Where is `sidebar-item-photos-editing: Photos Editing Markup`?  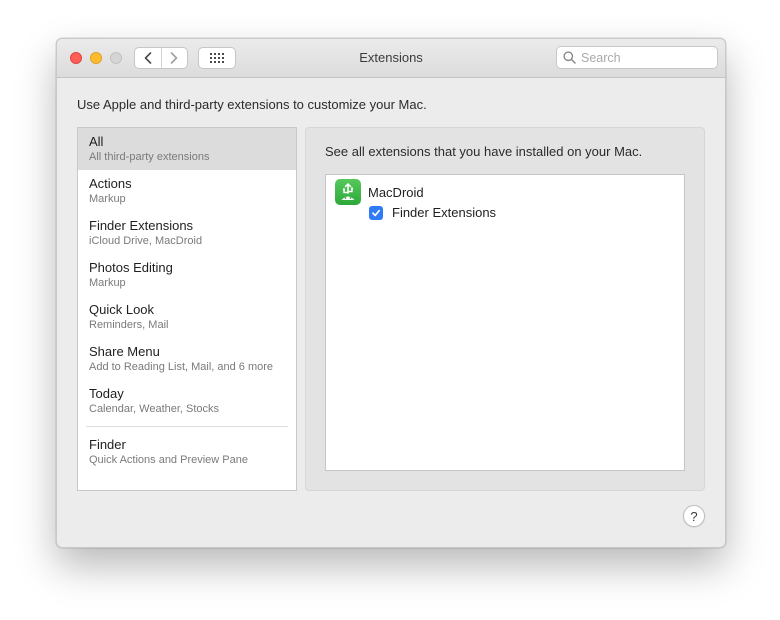 sidebar-item-photos-editing: Photos Editing Markup is located at coordinates (187, 275).